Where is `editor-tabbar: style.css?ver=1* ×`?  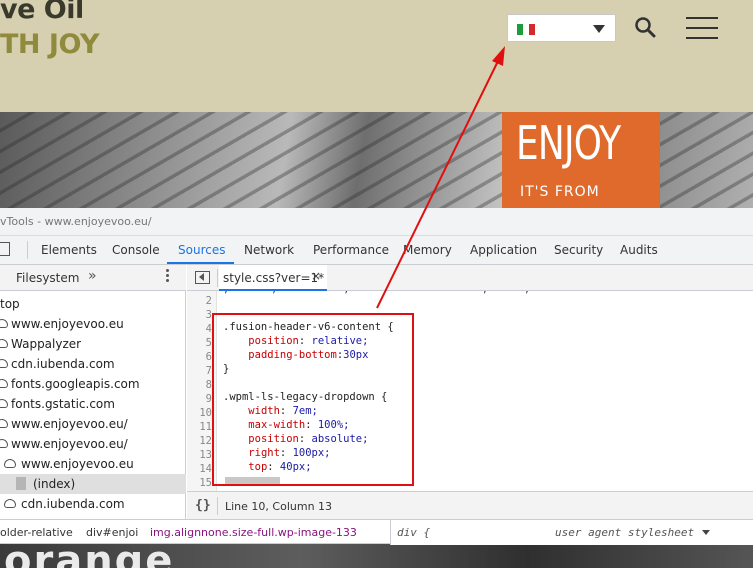
editor-tabbar: style.css?ver=1* × is located at coordinates (470, 278).